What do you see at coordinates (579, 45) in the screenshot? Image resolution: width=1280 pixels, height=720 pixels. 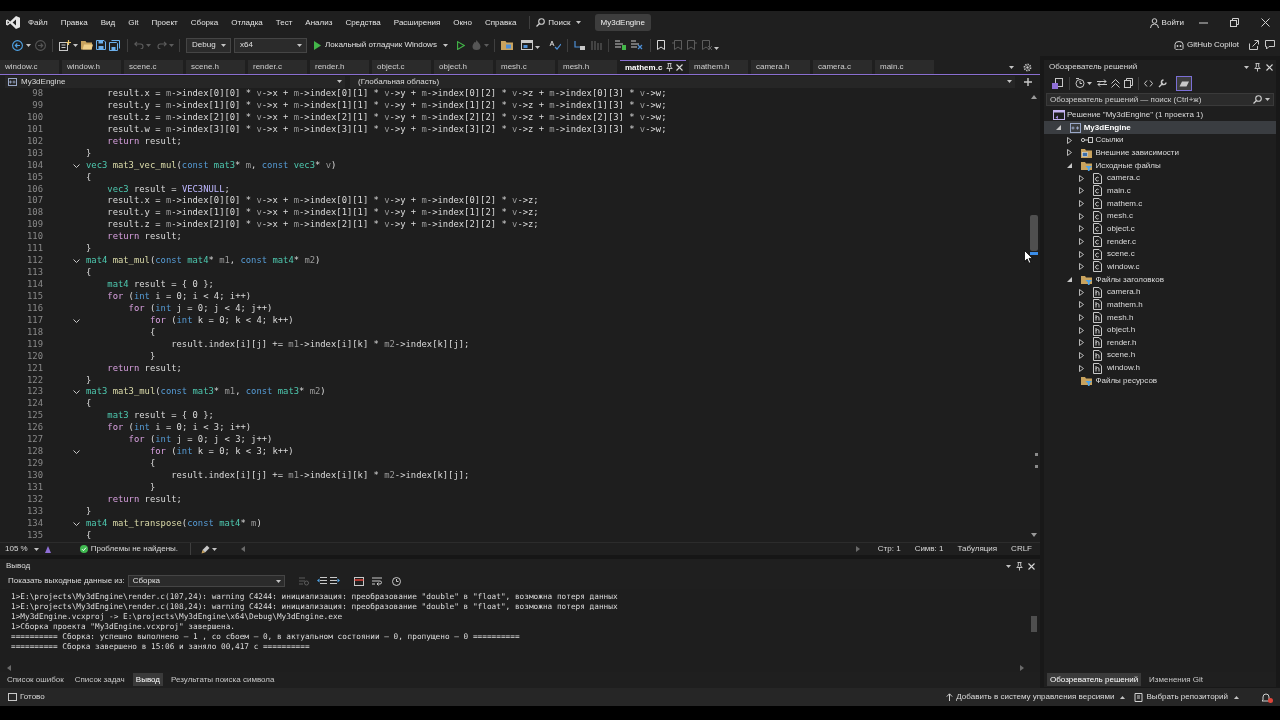 I see `step-icon` at bounding box center [579, 45].